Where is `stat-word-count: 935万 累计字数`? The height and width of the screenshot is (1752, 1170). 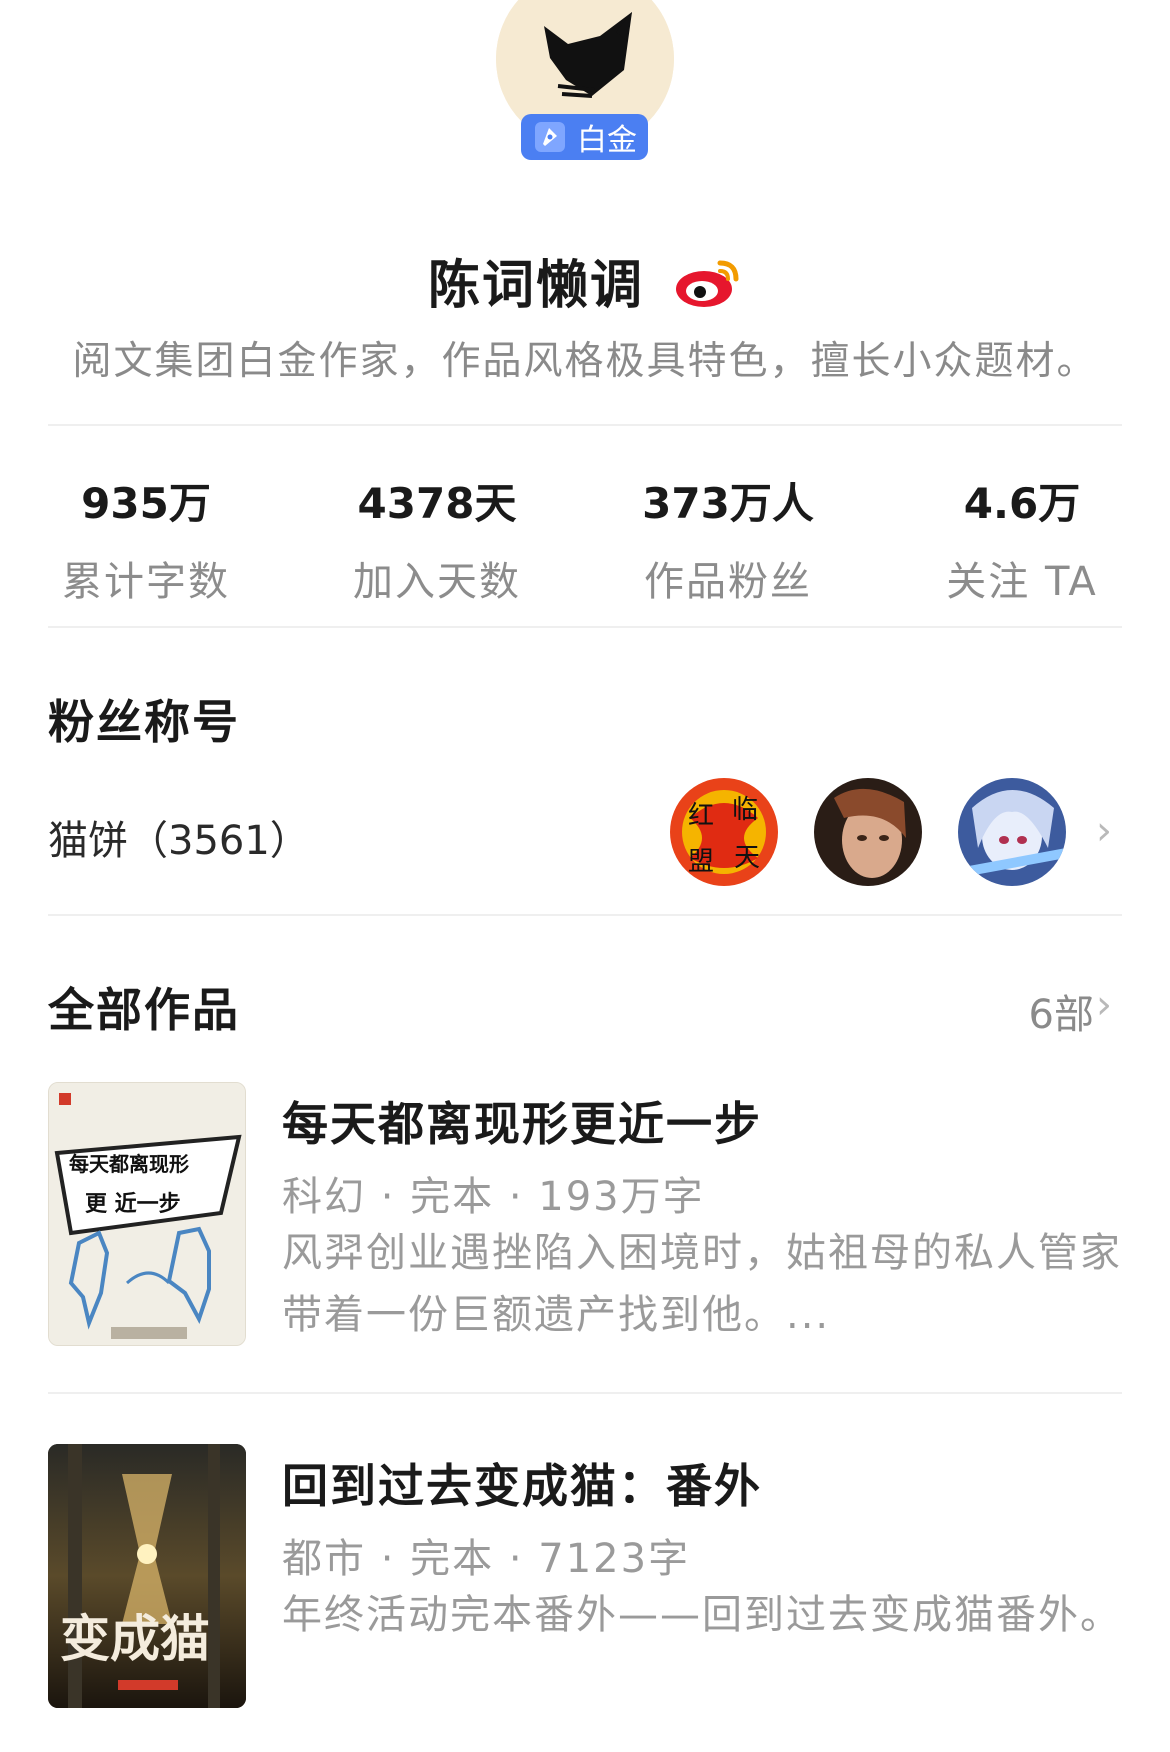
stat-word-count: 935万 累计字数 is located at coordinates (146, 538).